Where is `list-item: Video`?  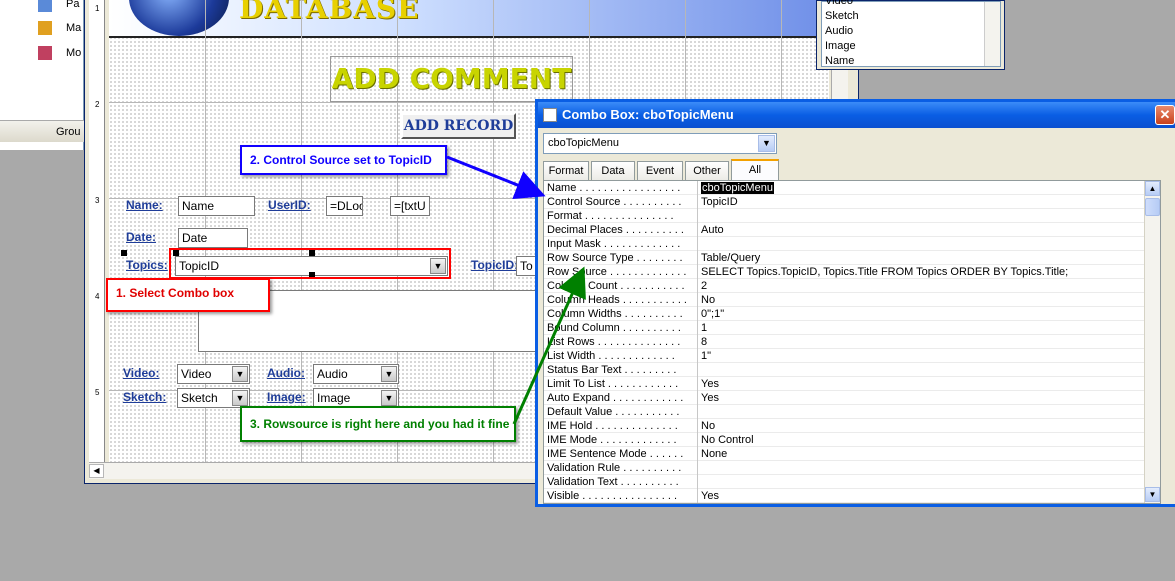
list-item: Video is located at coordinates (911, 4).